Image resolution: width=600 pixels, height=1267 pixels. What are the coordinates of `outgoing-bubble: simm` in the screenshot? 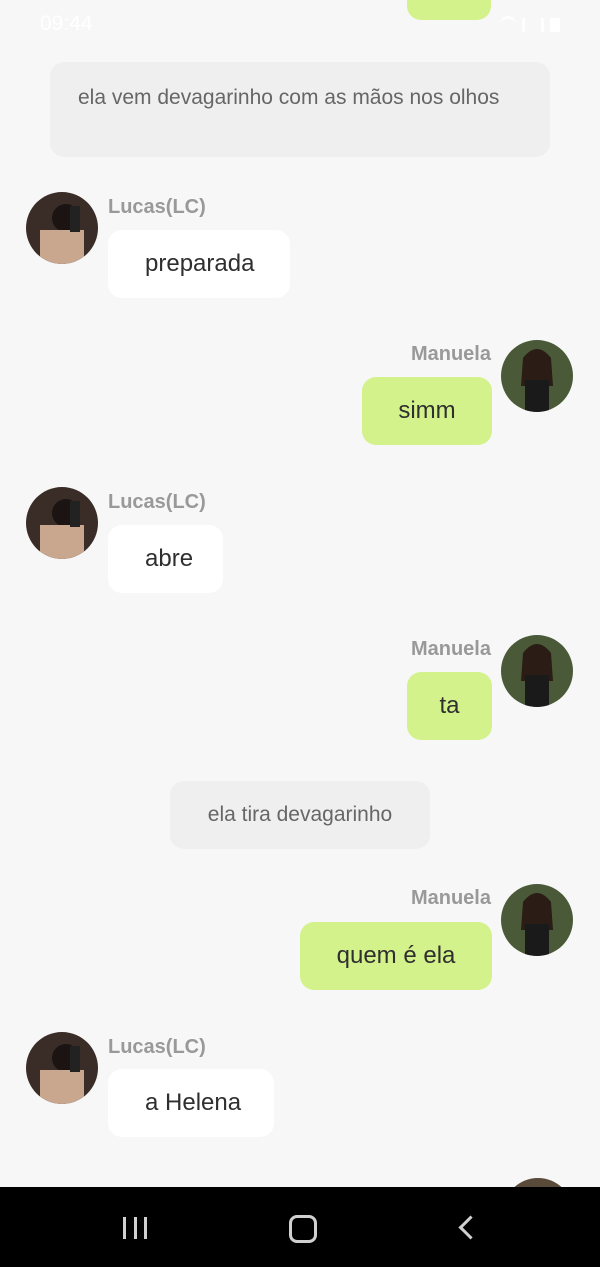 It's located at (427, 411).